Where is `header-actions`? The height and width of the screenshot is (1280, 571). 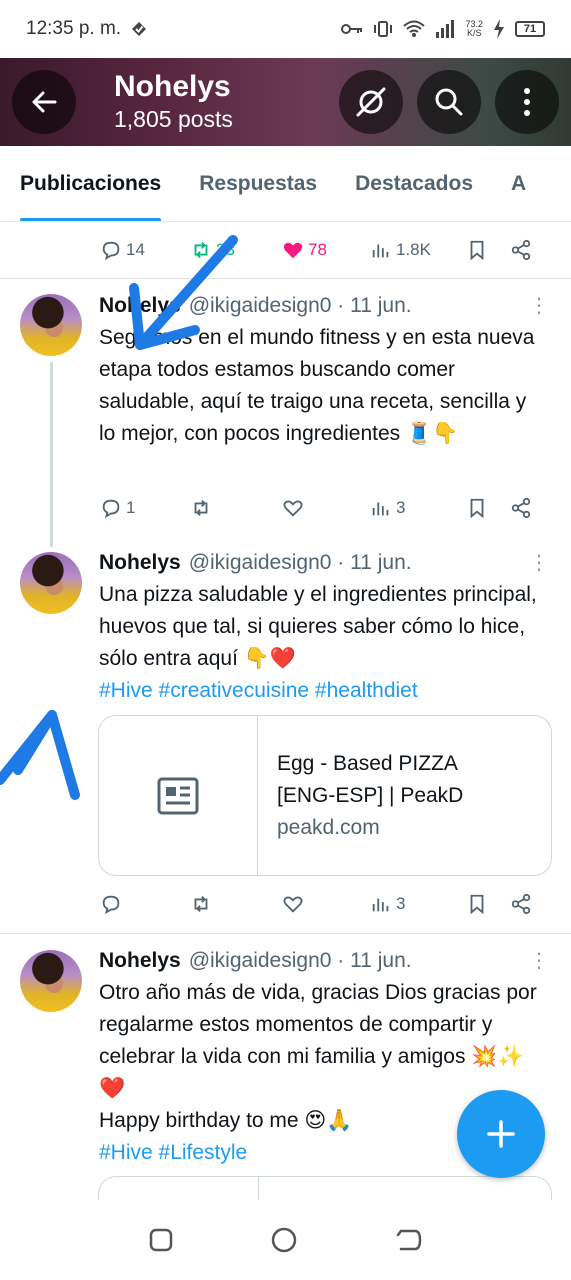 header-actions is located at coordinates (449, 102).